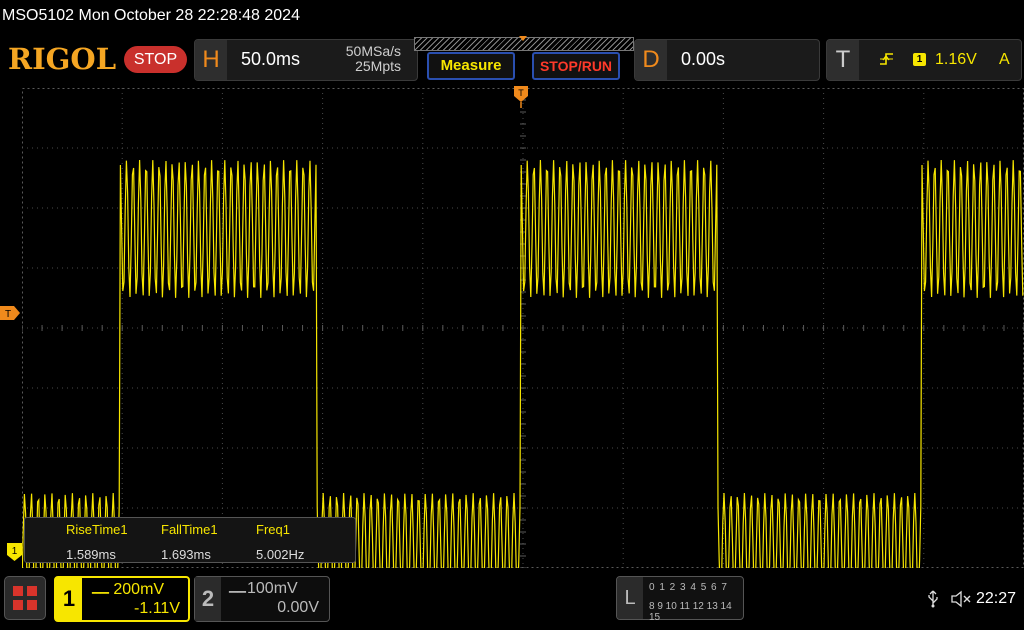 The image size is (1024, 630). Describe the element at coordinates (208, 599) in the screenshot. I see `channel-2-number: 2` at that location.